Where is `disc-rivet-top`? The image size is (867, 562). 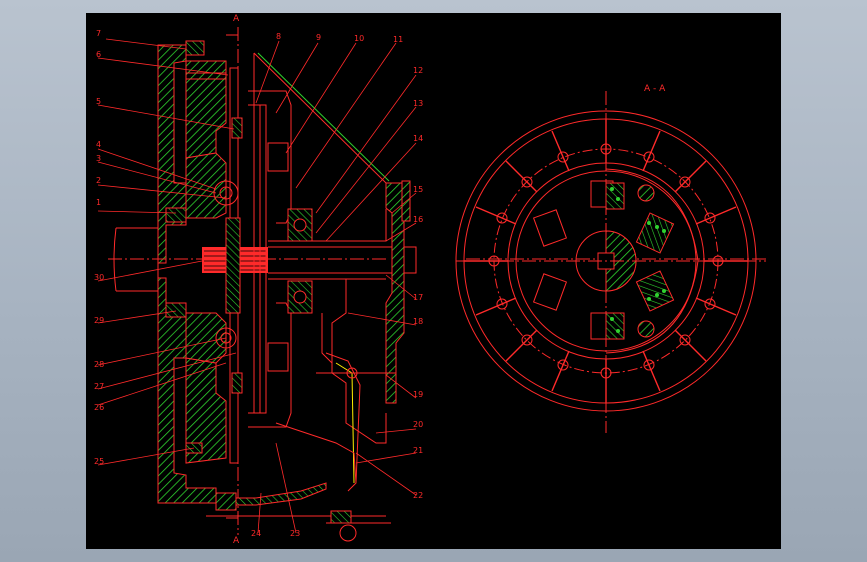 disc-rivet-top is located at coordinates (237, 128).